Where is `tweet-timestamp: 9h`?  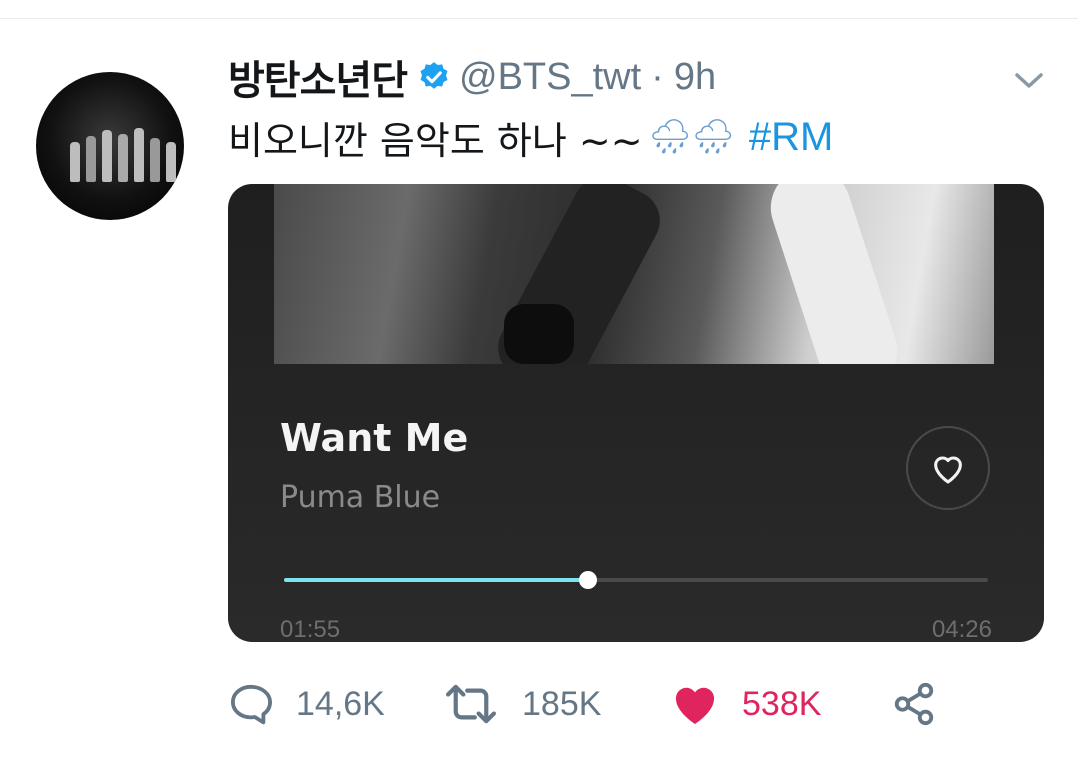 tweet-timestamp: 9h is located at coordinates (695, 77).